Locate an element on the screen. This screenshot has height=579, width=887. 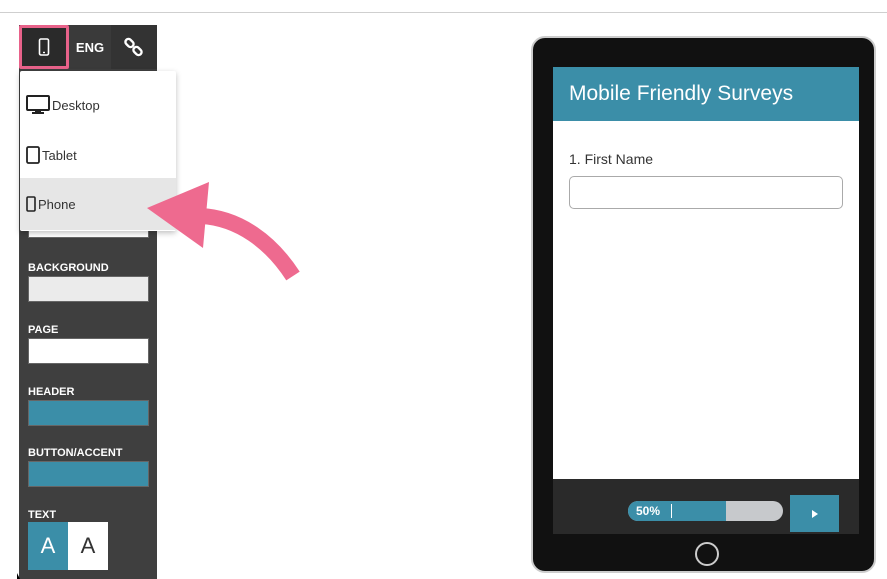
progress-text: 50% is located at coordinates (648, 511).